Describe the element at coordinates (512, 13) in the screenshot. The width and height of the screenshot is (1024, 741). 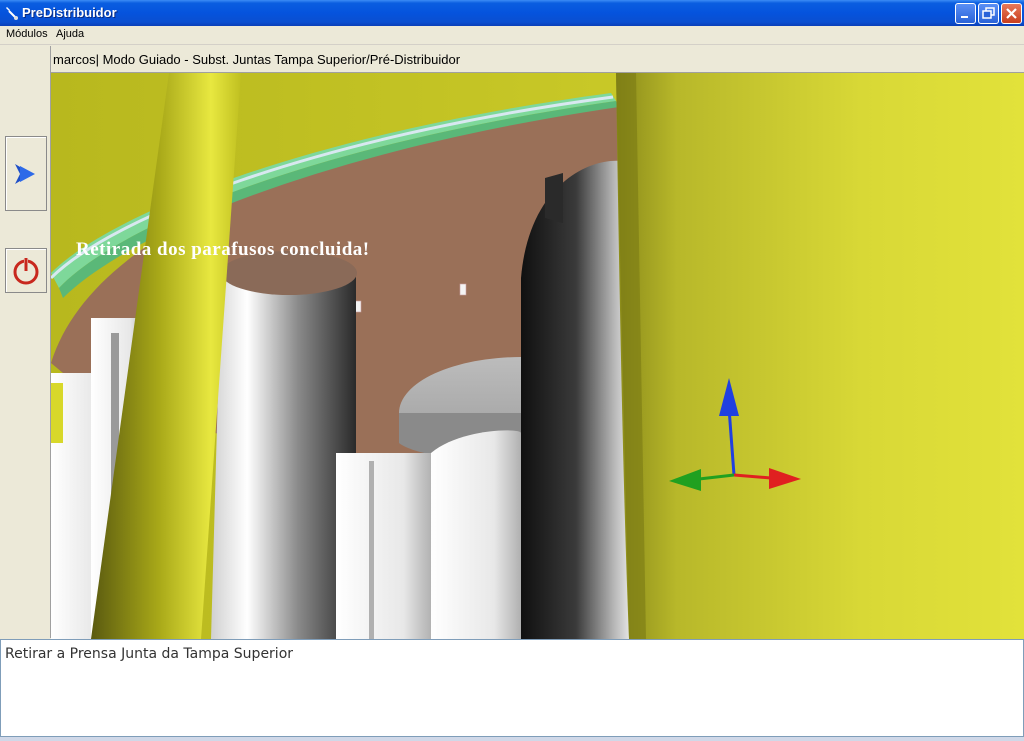
I see `title-bar: PreDistribuidor` at that location.